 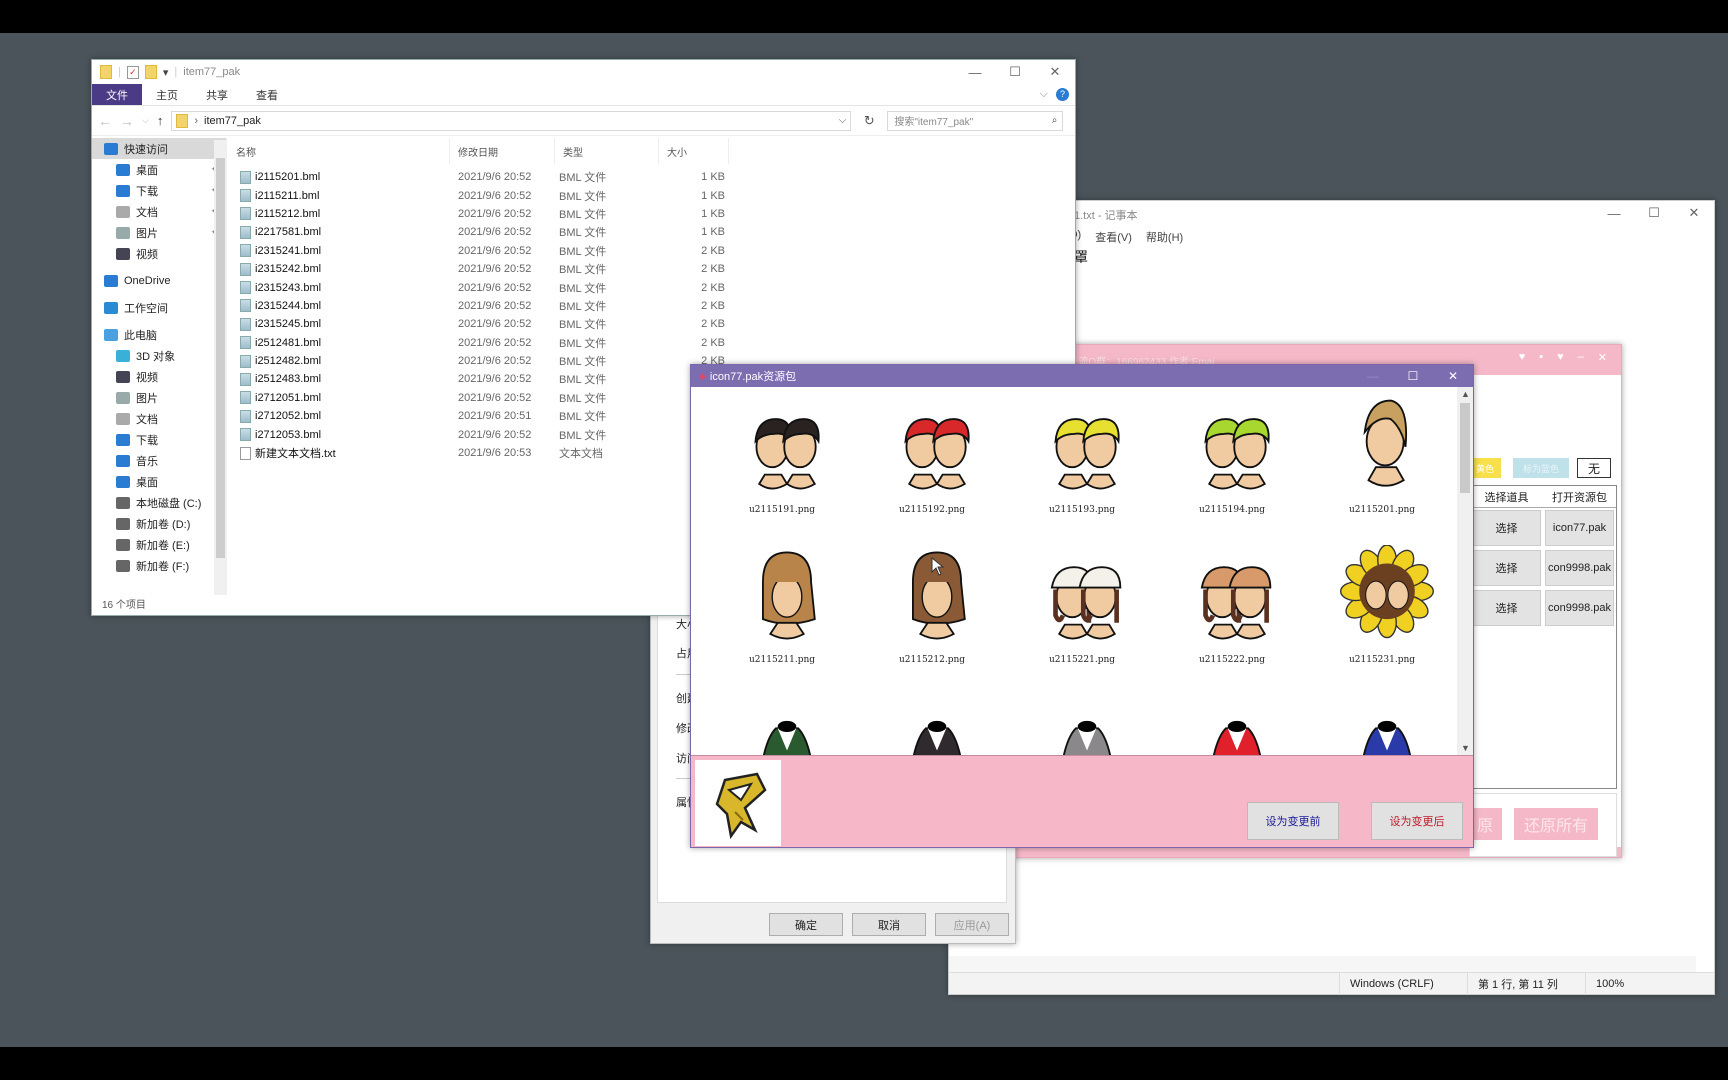 I want to click on nav-scrollbar, so click(x=220, y=367).